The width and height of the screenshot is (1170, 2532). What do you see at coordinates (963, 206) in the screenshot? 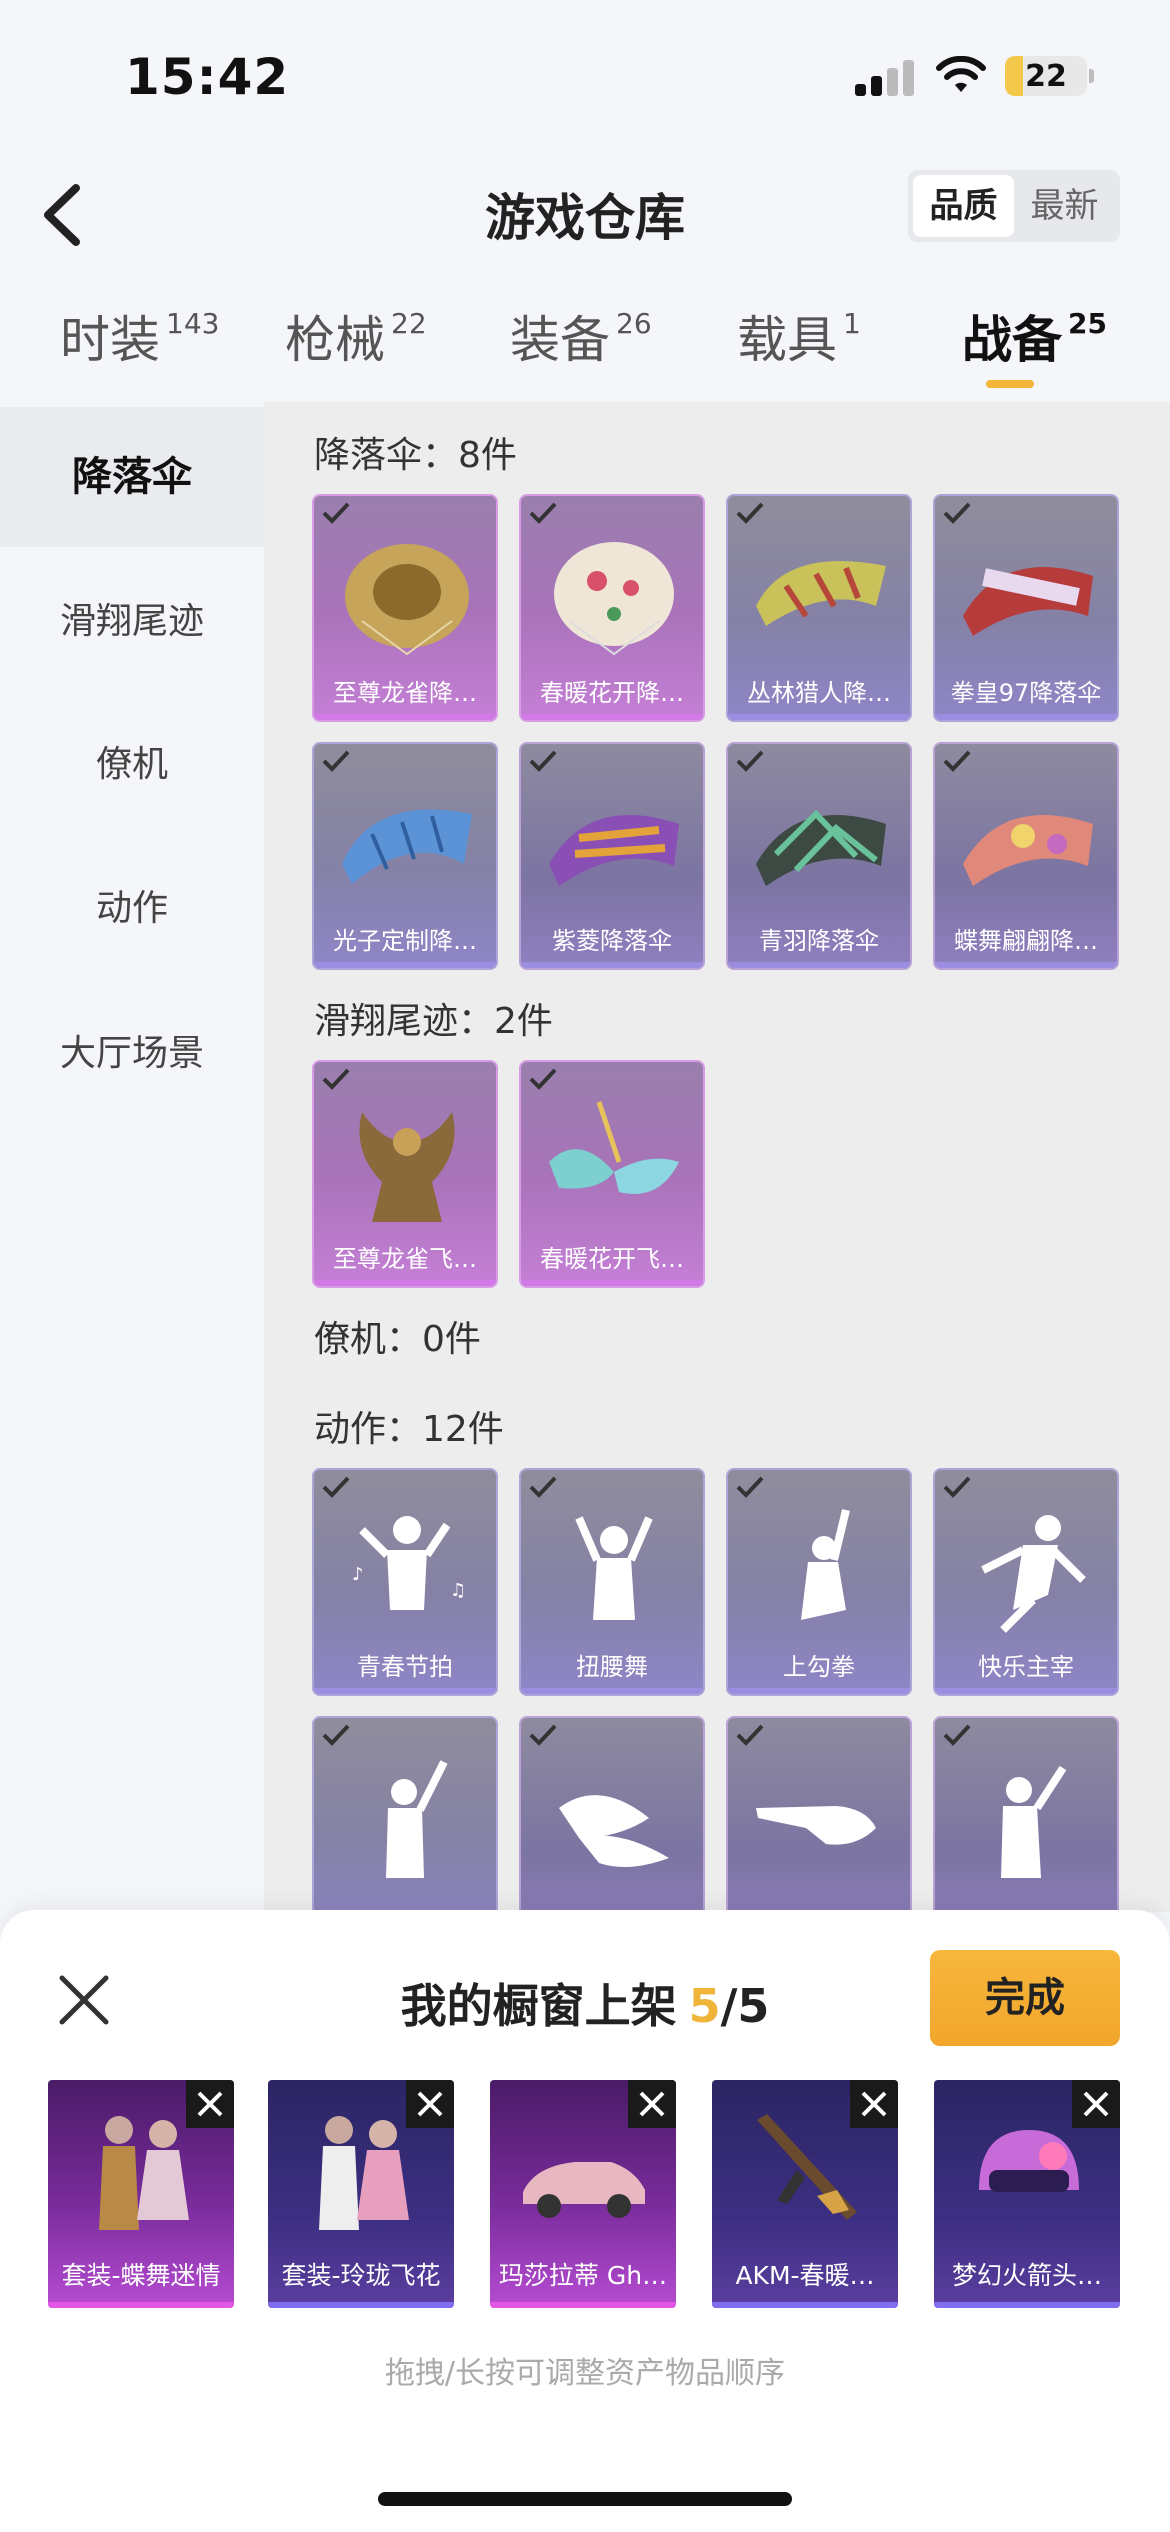
I see `sort-option-quality: 品质` at bounding box center [963, 206].